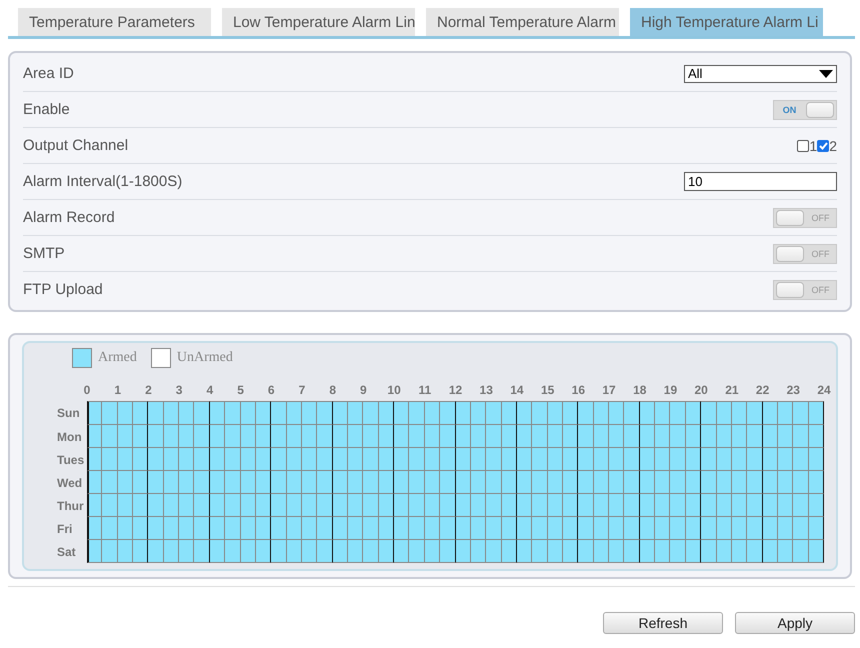 The image size is (860, 648). What do you see at coordinates (318, 22) in the screenshot?
I see `tab: Low Temperature Alarm Lin` at bounding box center [318, 22].